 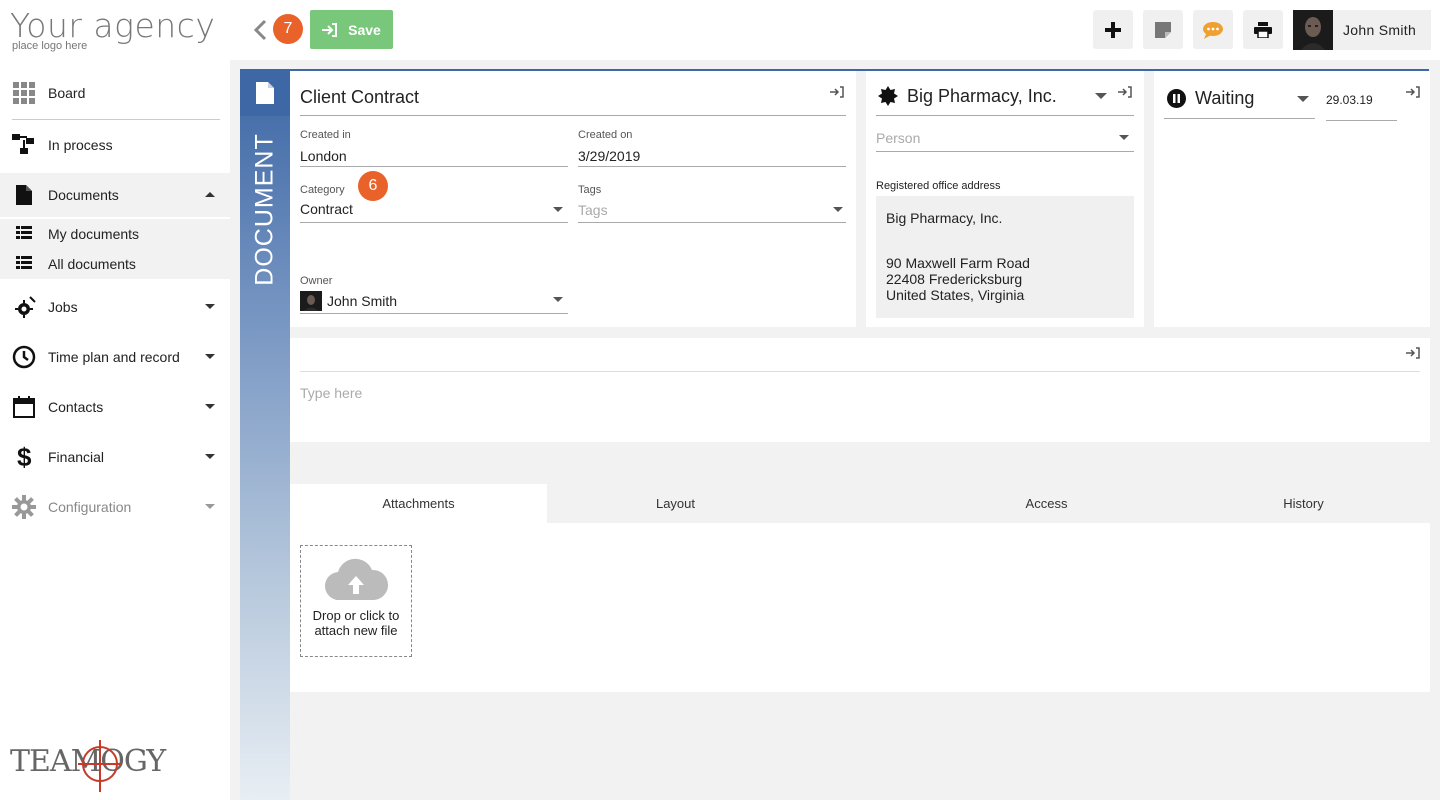 I want to click on created-in-field: London, so click(x=323, y=156).